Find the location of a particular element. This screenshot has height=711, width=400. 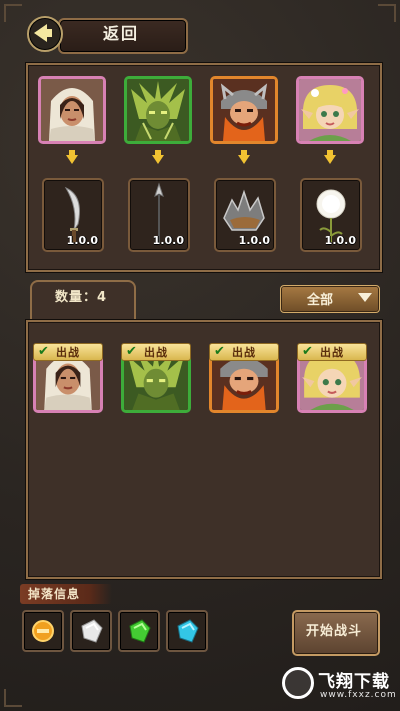

white-gem-icon is located at coordinates (92, 631).